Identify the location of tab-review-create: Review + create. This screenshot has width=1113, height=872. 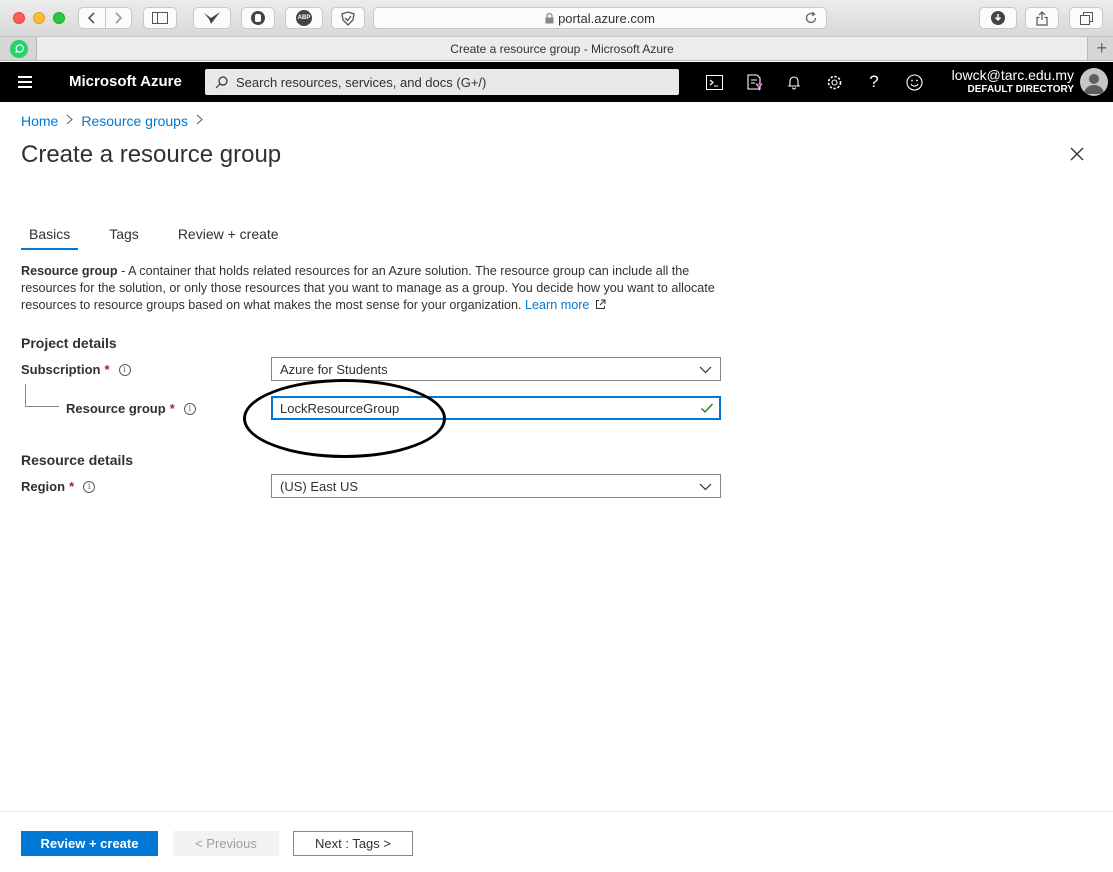
(228, 236).